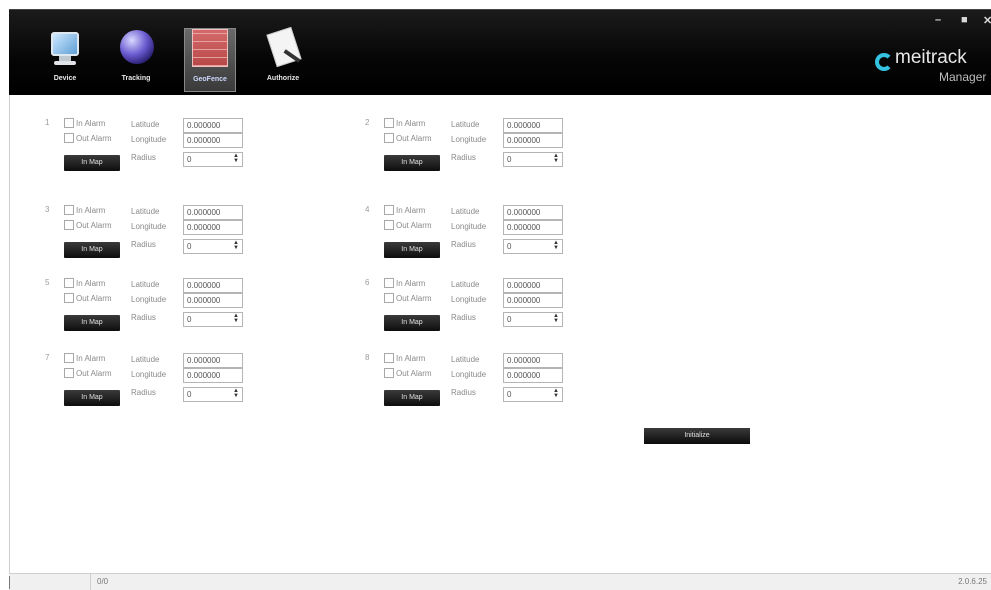 This screenshot has height=590, width=991. Describe the element at coordinates (210, 79) in the screenshot. I see `nav-geofence-label: GeoFence` at that location.